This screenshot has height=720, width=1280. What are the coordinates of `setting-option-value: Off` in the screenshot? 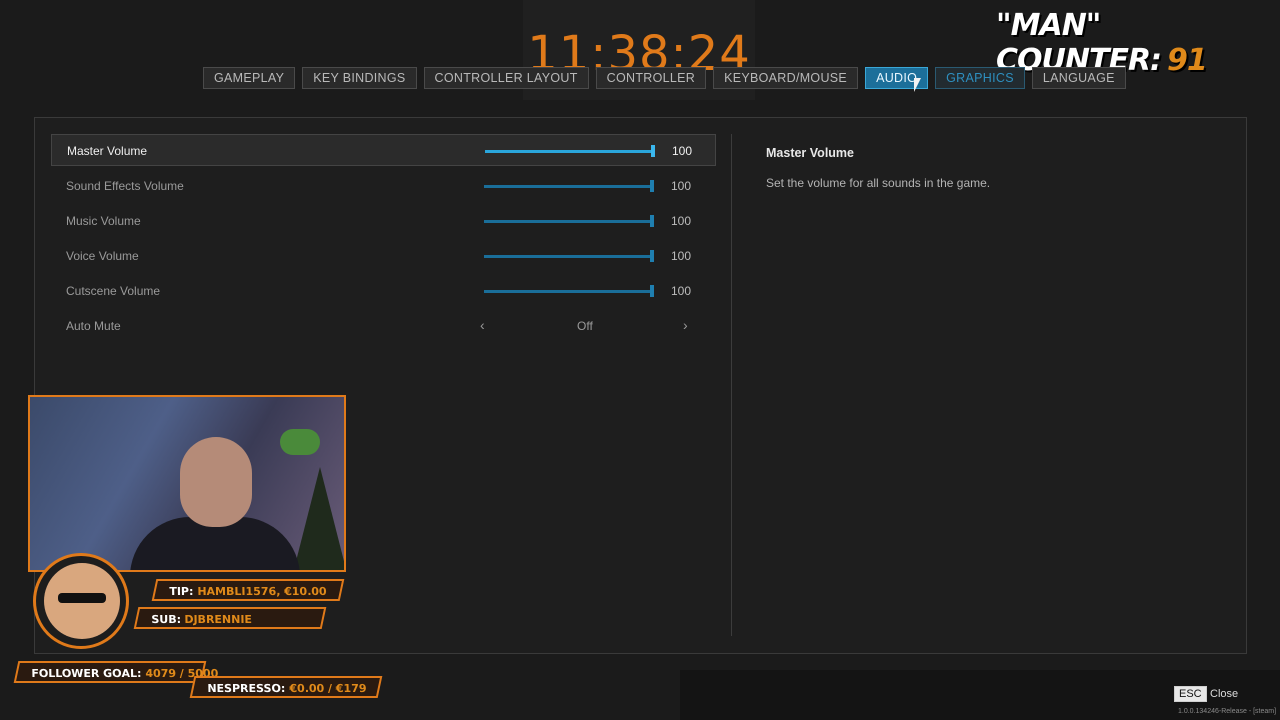 It's located at (585, 326).